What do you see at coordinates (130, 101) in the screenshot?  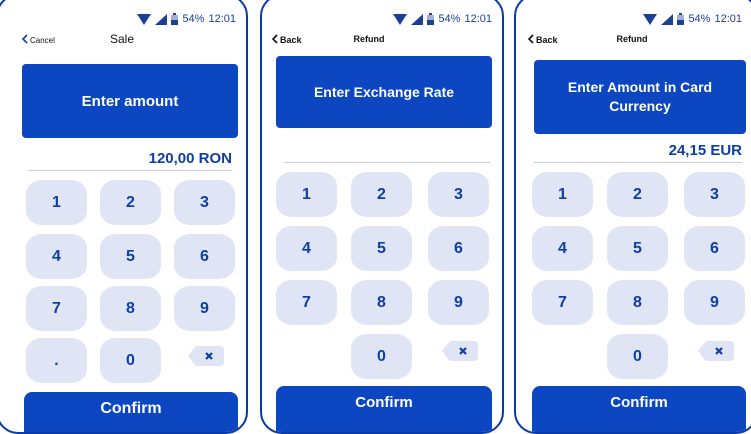 I see `prompt-banner: Enter amount` at bounding box center [130, 101].